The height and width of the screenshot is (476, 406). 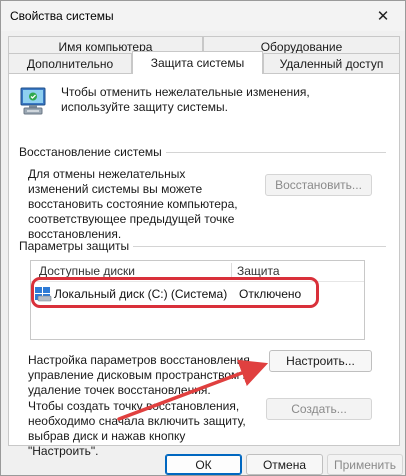 What do you see at coordinates (203, 16) in the screenshot?
I see `title-bar: Свойства системы ✕` at bounding box center [203, 16].